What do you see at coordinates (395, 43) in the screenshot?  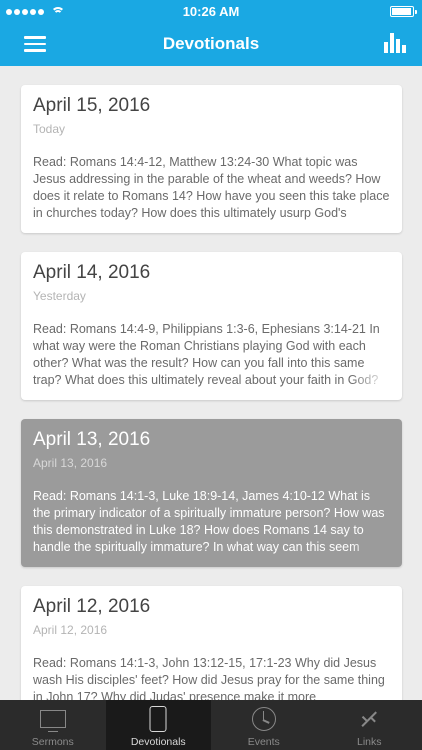 I see `bar-chart-icon` at bounding box center [395, 43].